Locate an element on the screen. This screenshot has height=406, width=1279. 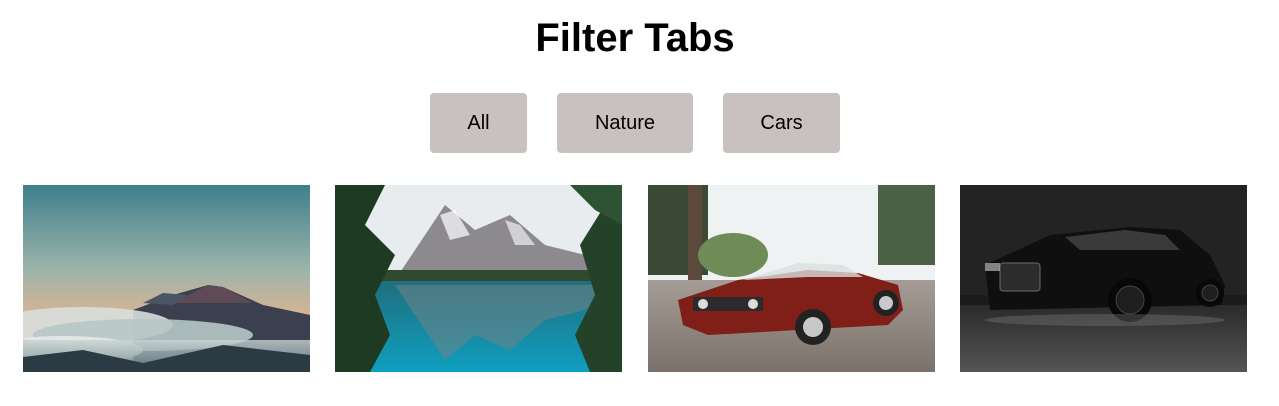
tab-cars: Cars is located at coordinates (781, 123).